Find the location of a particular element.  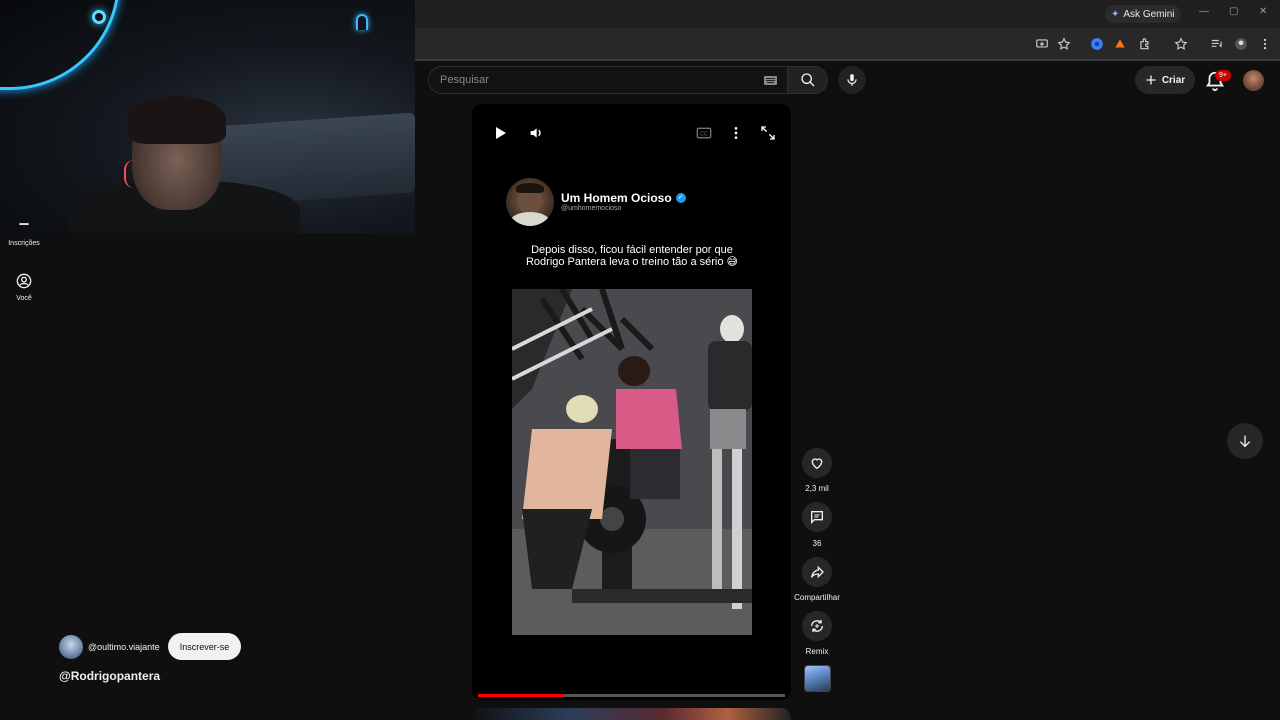

search-button is located at coordinates (808, 80).